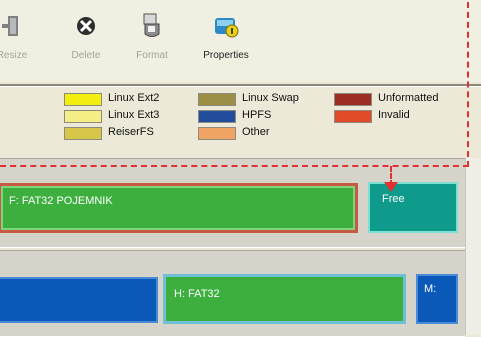 The image size is (481, 337). Describe the element at coordinates (391, 187) in the screenshot. I see `annotation-arrow-head-icon` at that location.